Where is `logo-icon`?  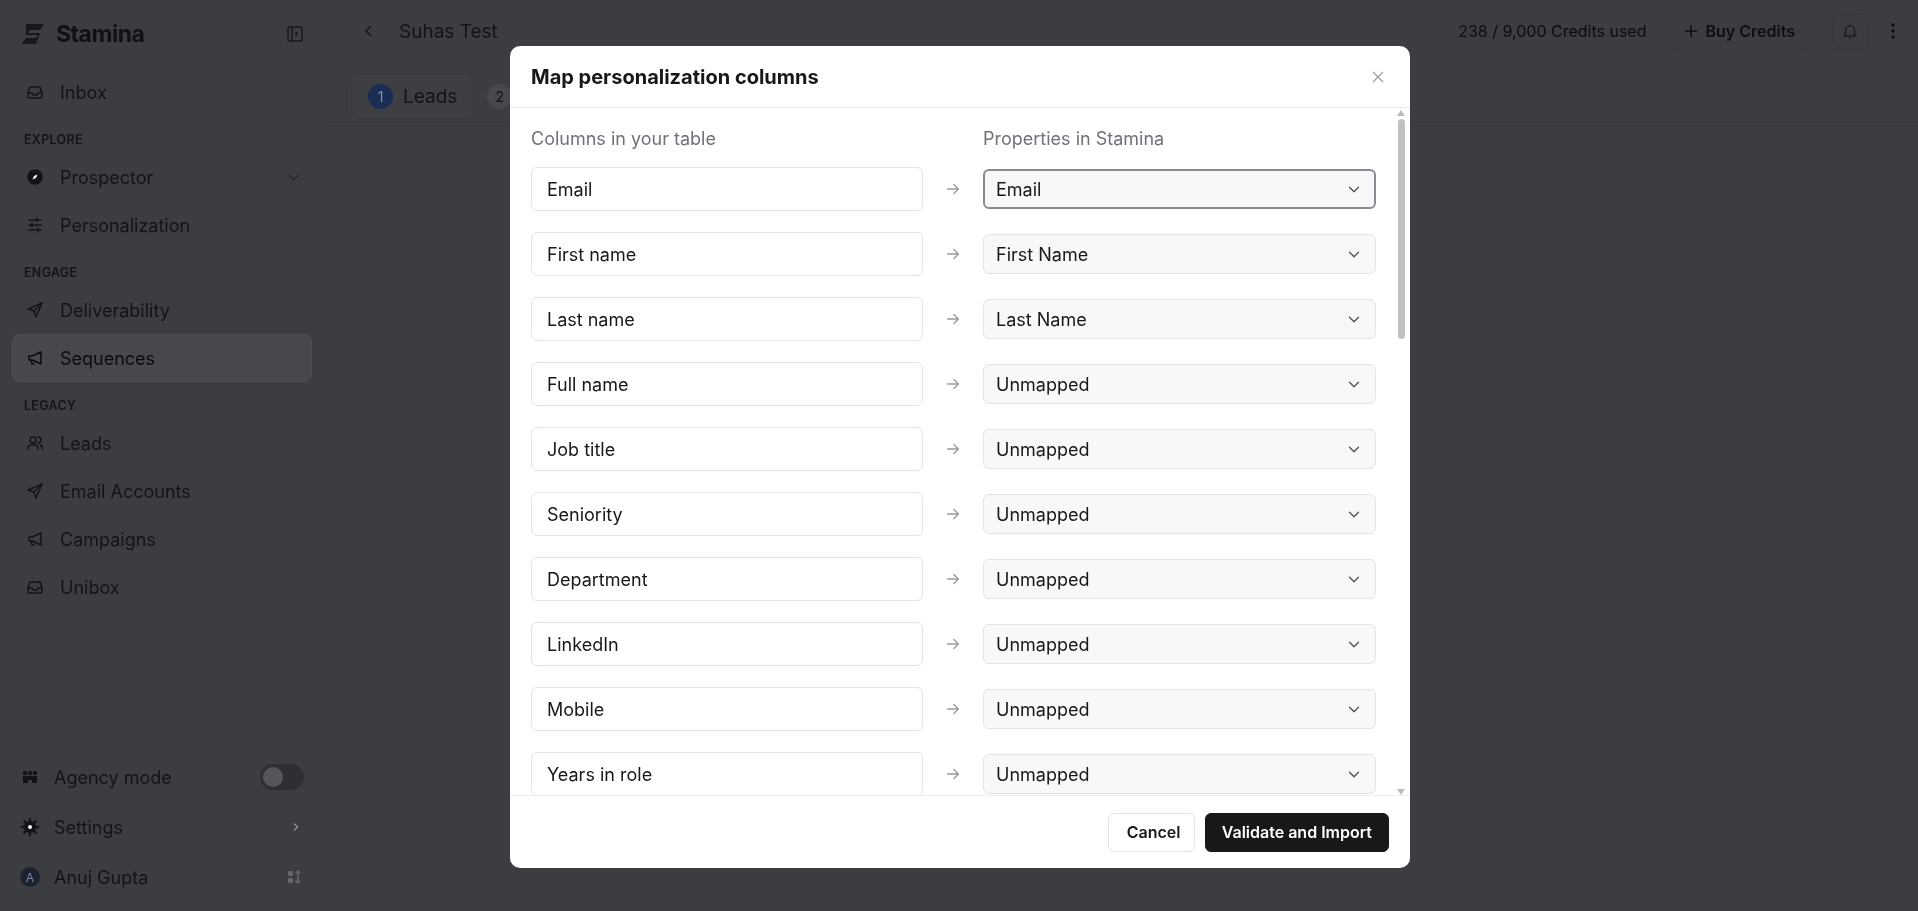 logo-icon is located at coordinates (33, 34).